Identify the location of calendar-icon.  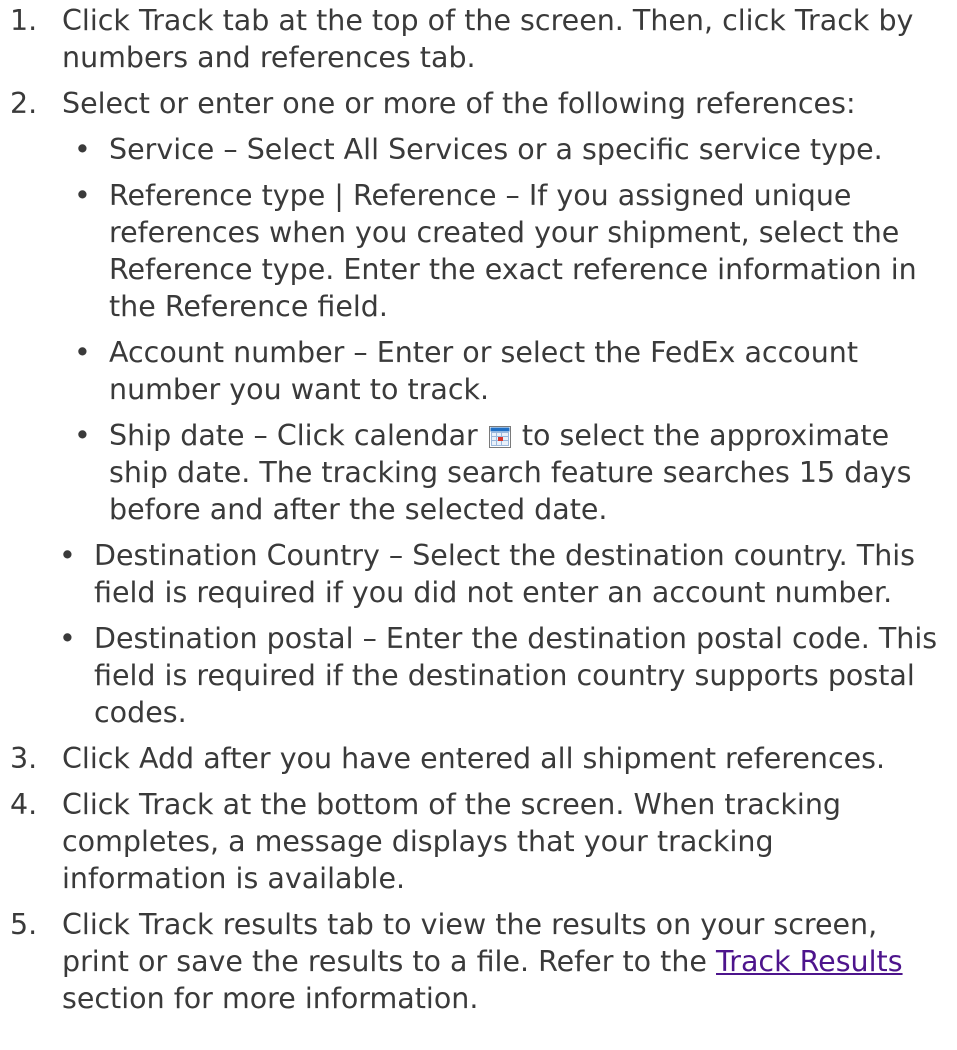
(499, 434).